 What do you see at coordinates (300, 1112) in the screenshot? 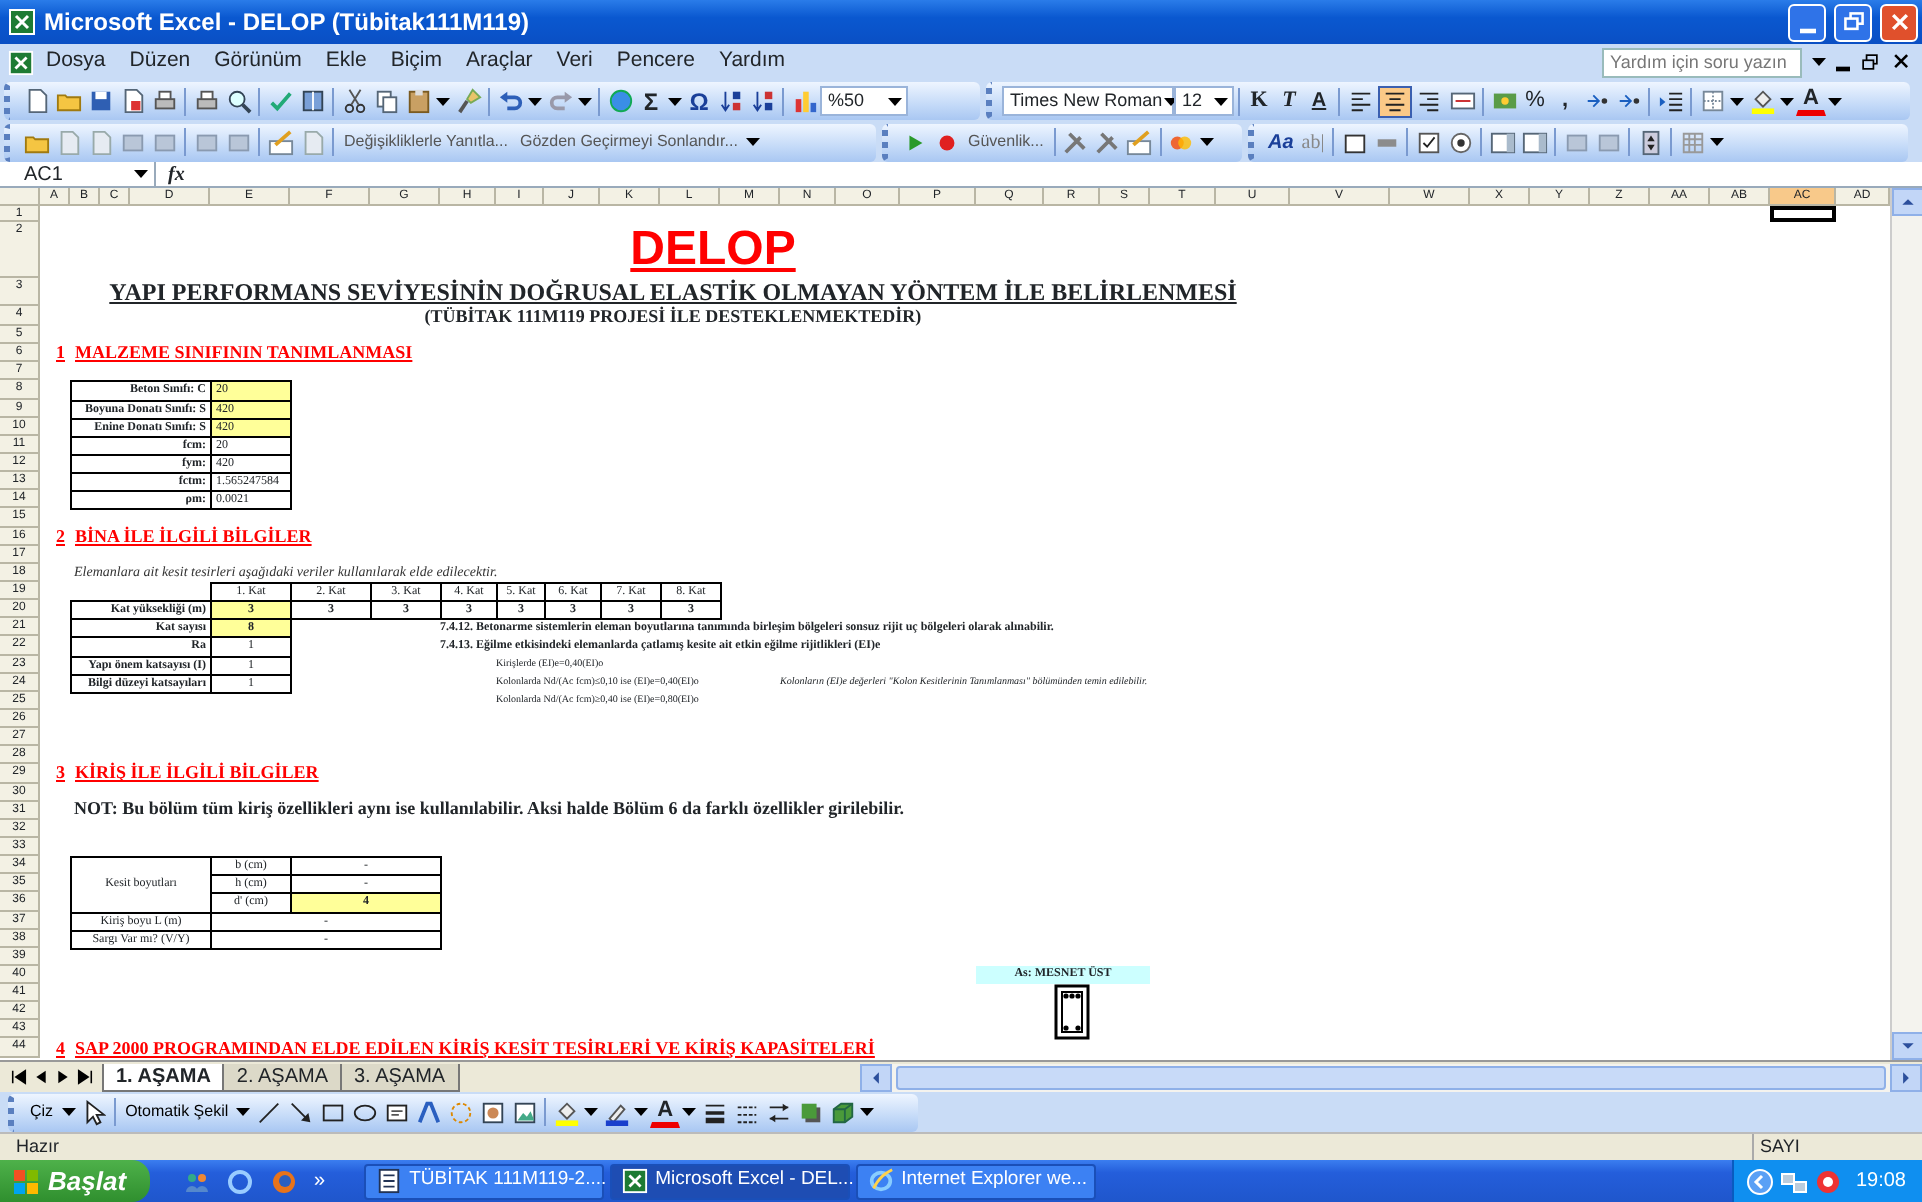
I see `arrow-icon` at bounding box center [300, 1112].